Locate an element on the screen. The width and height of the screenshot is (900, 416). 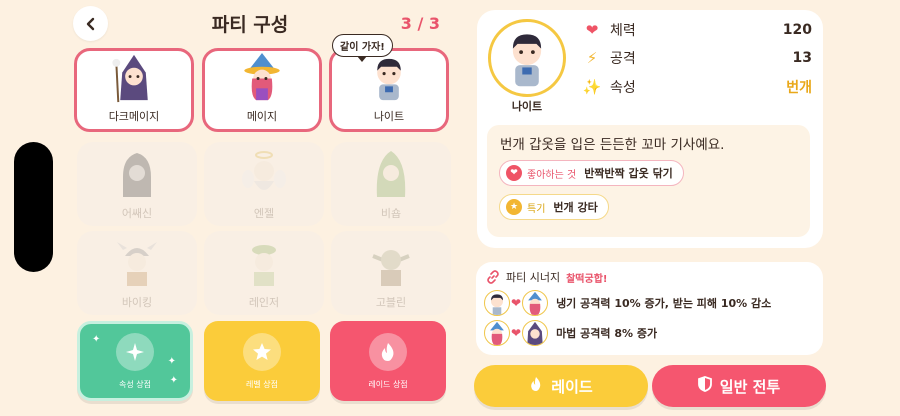
slot-label: 어쌔신 is located at coordinates (137, 213).